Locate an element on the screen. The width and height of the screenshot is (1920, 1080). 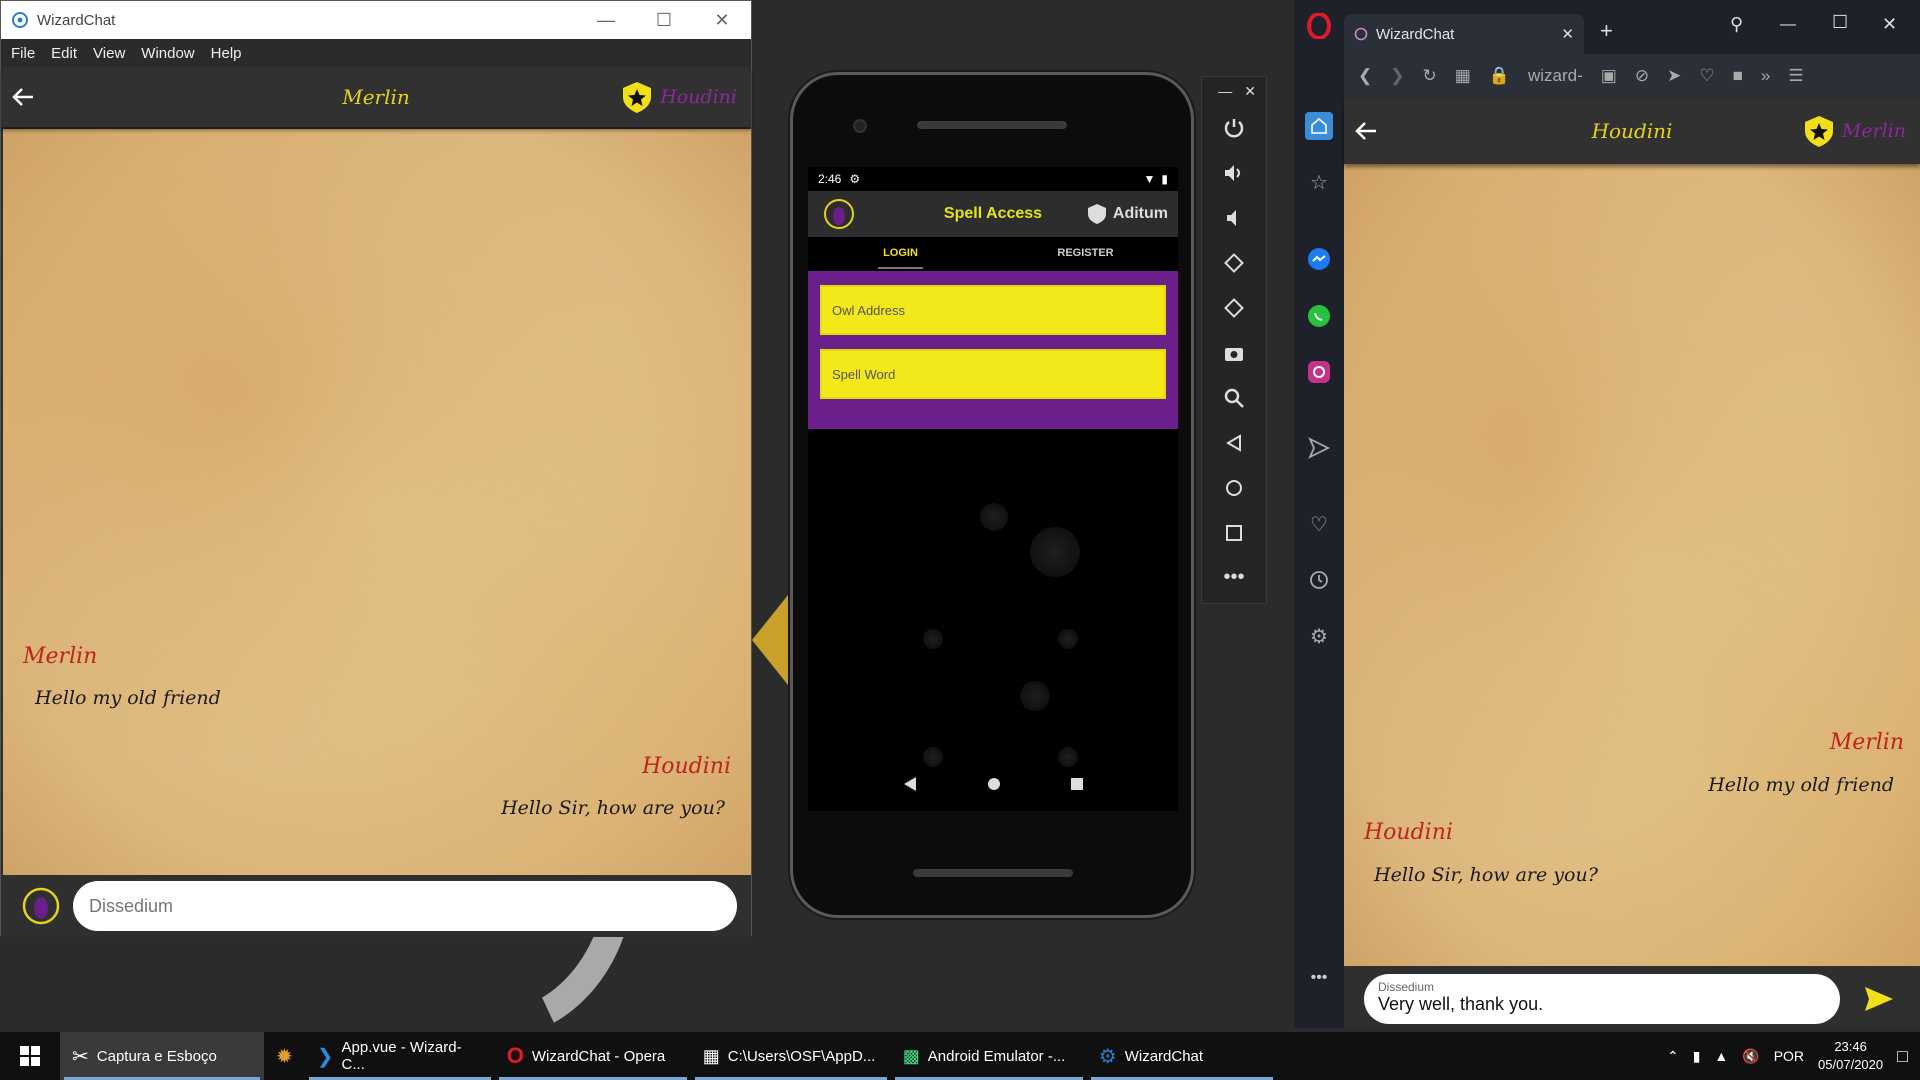
reload-icon: ↻ is located at coordinates (1430, 76).